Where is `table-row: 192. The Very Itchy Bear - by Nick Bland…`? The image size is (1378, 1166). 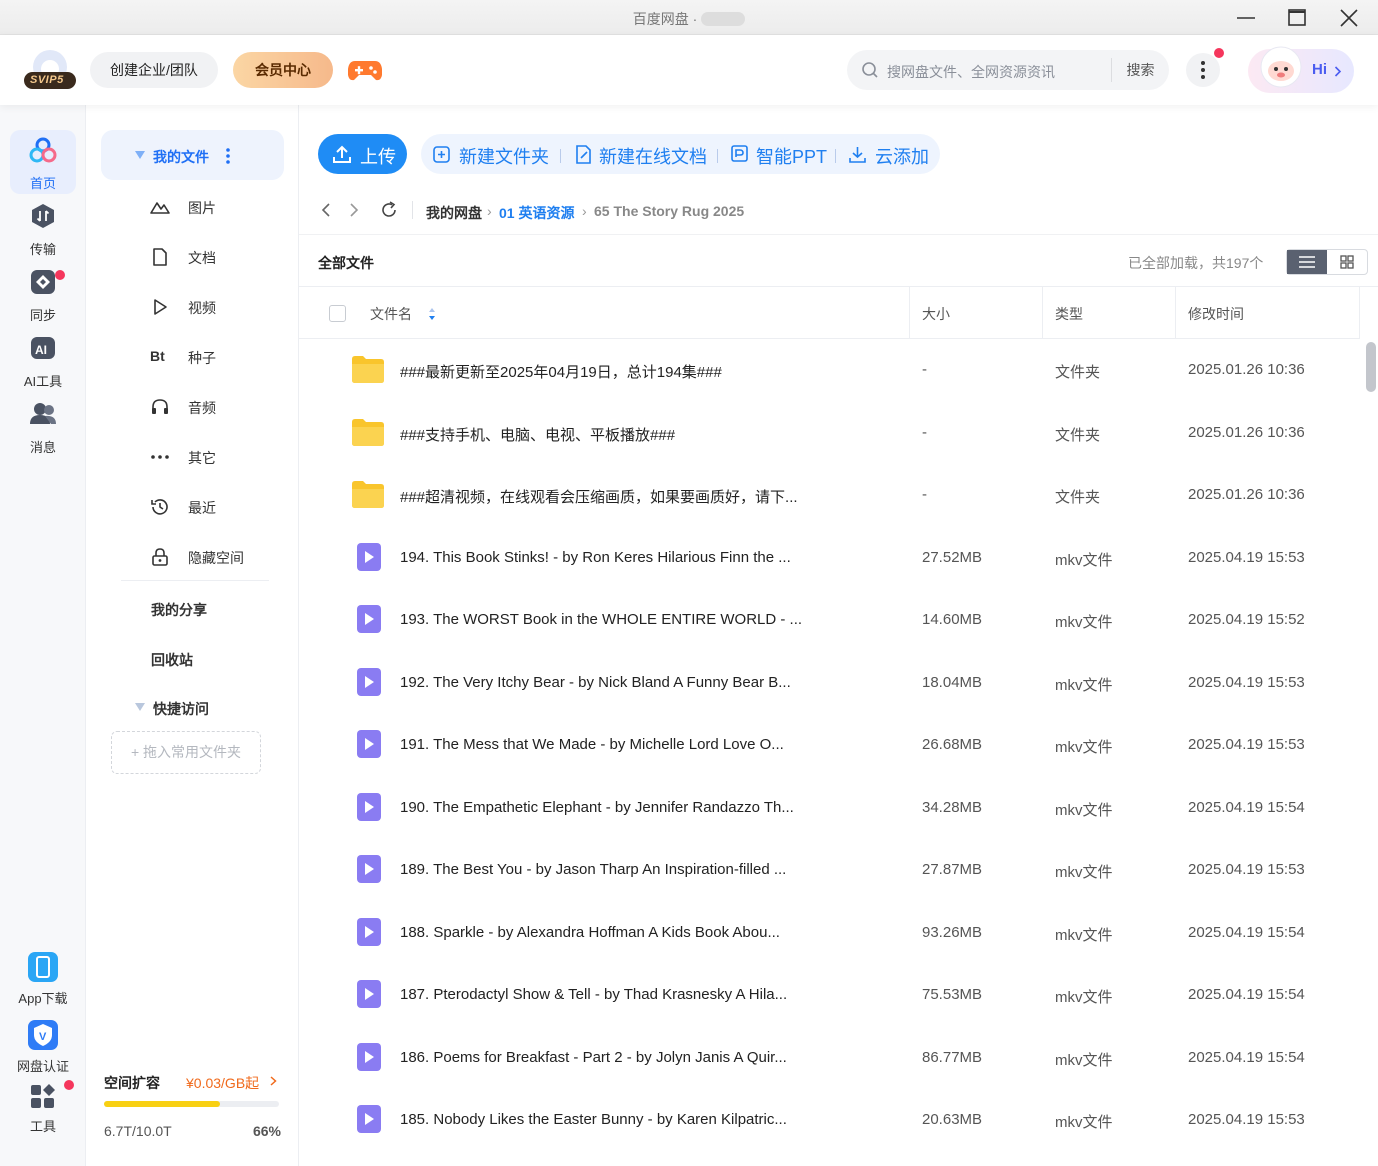 table-row: 192. The Very Itchy Bear - by Nick Bland… is located at coordinates (829, 683).